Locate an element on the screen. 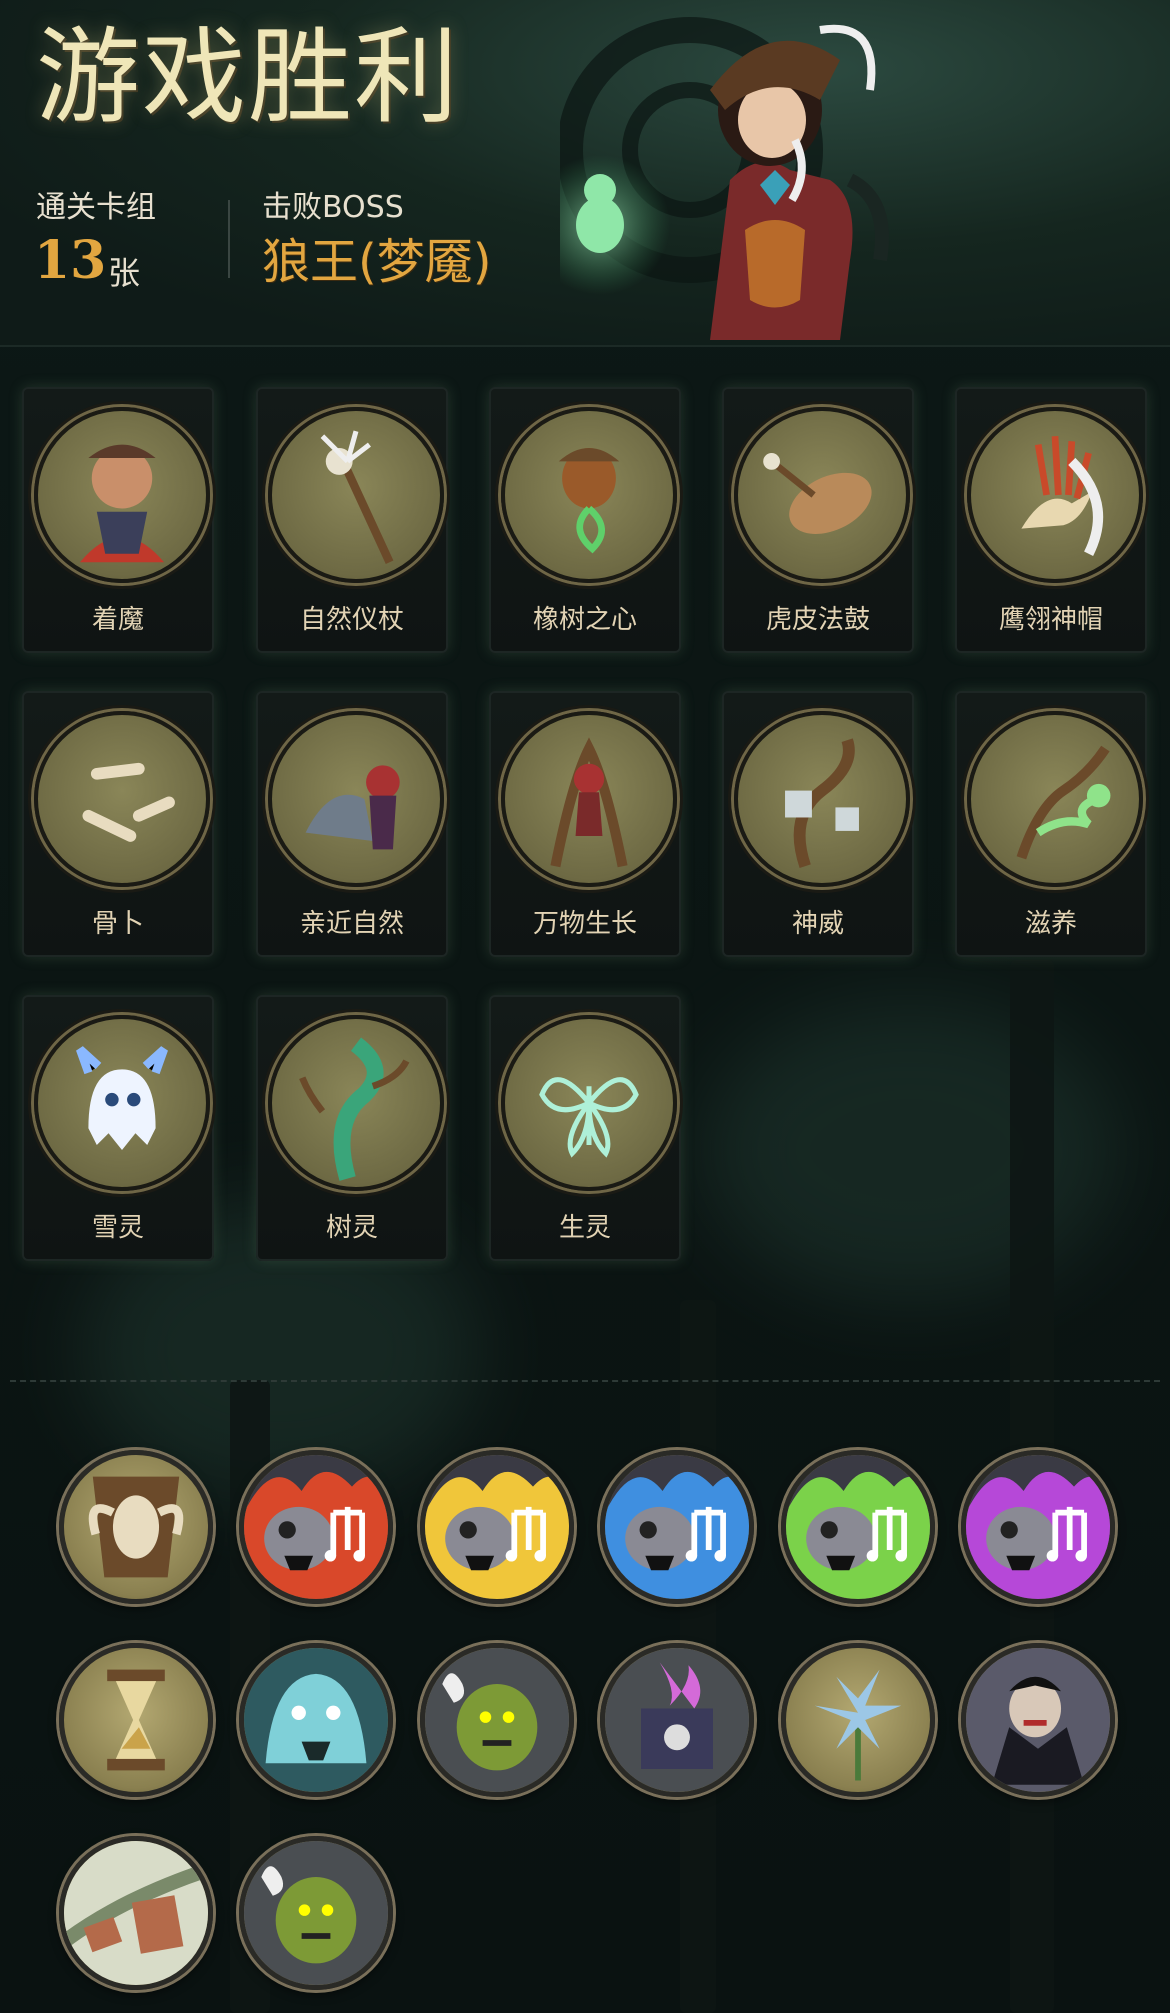 The width and height of the screenshot is (1170, 2013). flying-scroll-icon is located at coordinates (136, 1913).